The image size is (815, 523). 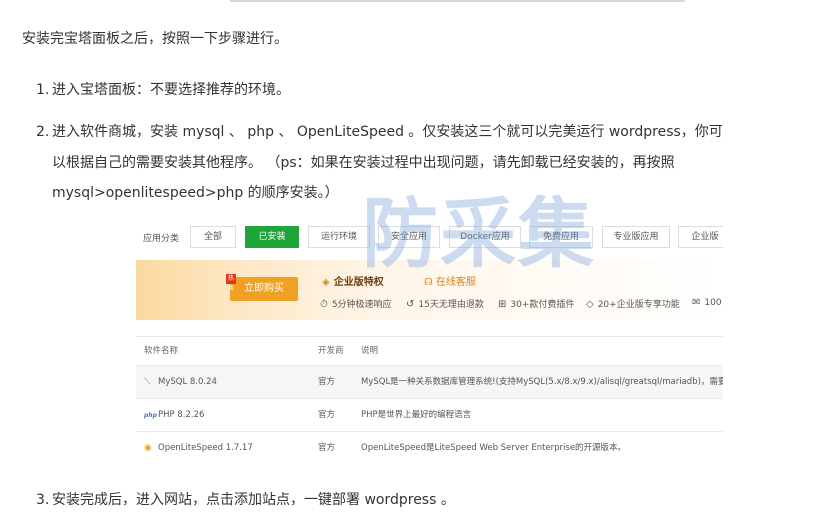 What do you see at coordinates (161, 351) in the screenshot?
I see `header-name: 软件名称` at bounding box center [161, 351].